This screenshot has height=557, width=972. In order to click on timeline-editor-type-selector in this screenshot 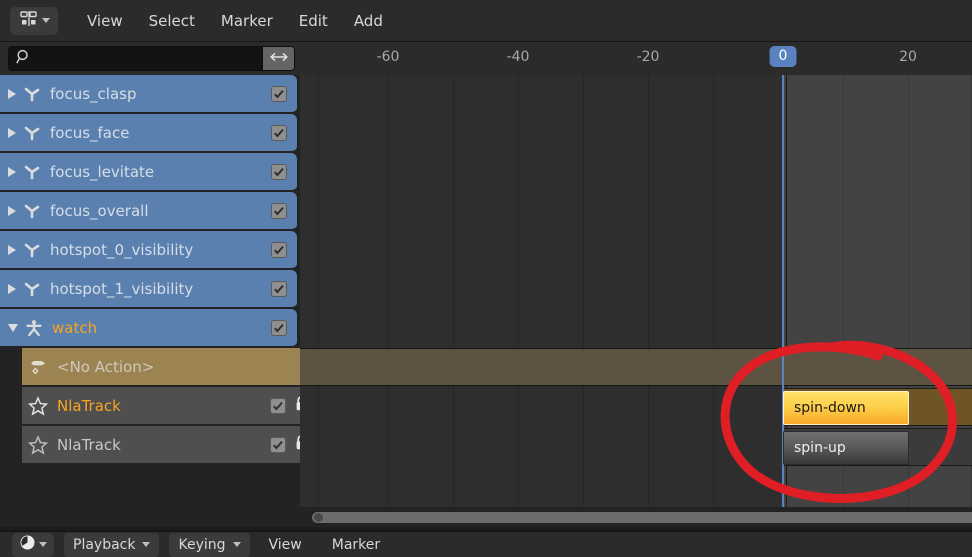, I will do `click(33, 544)`.